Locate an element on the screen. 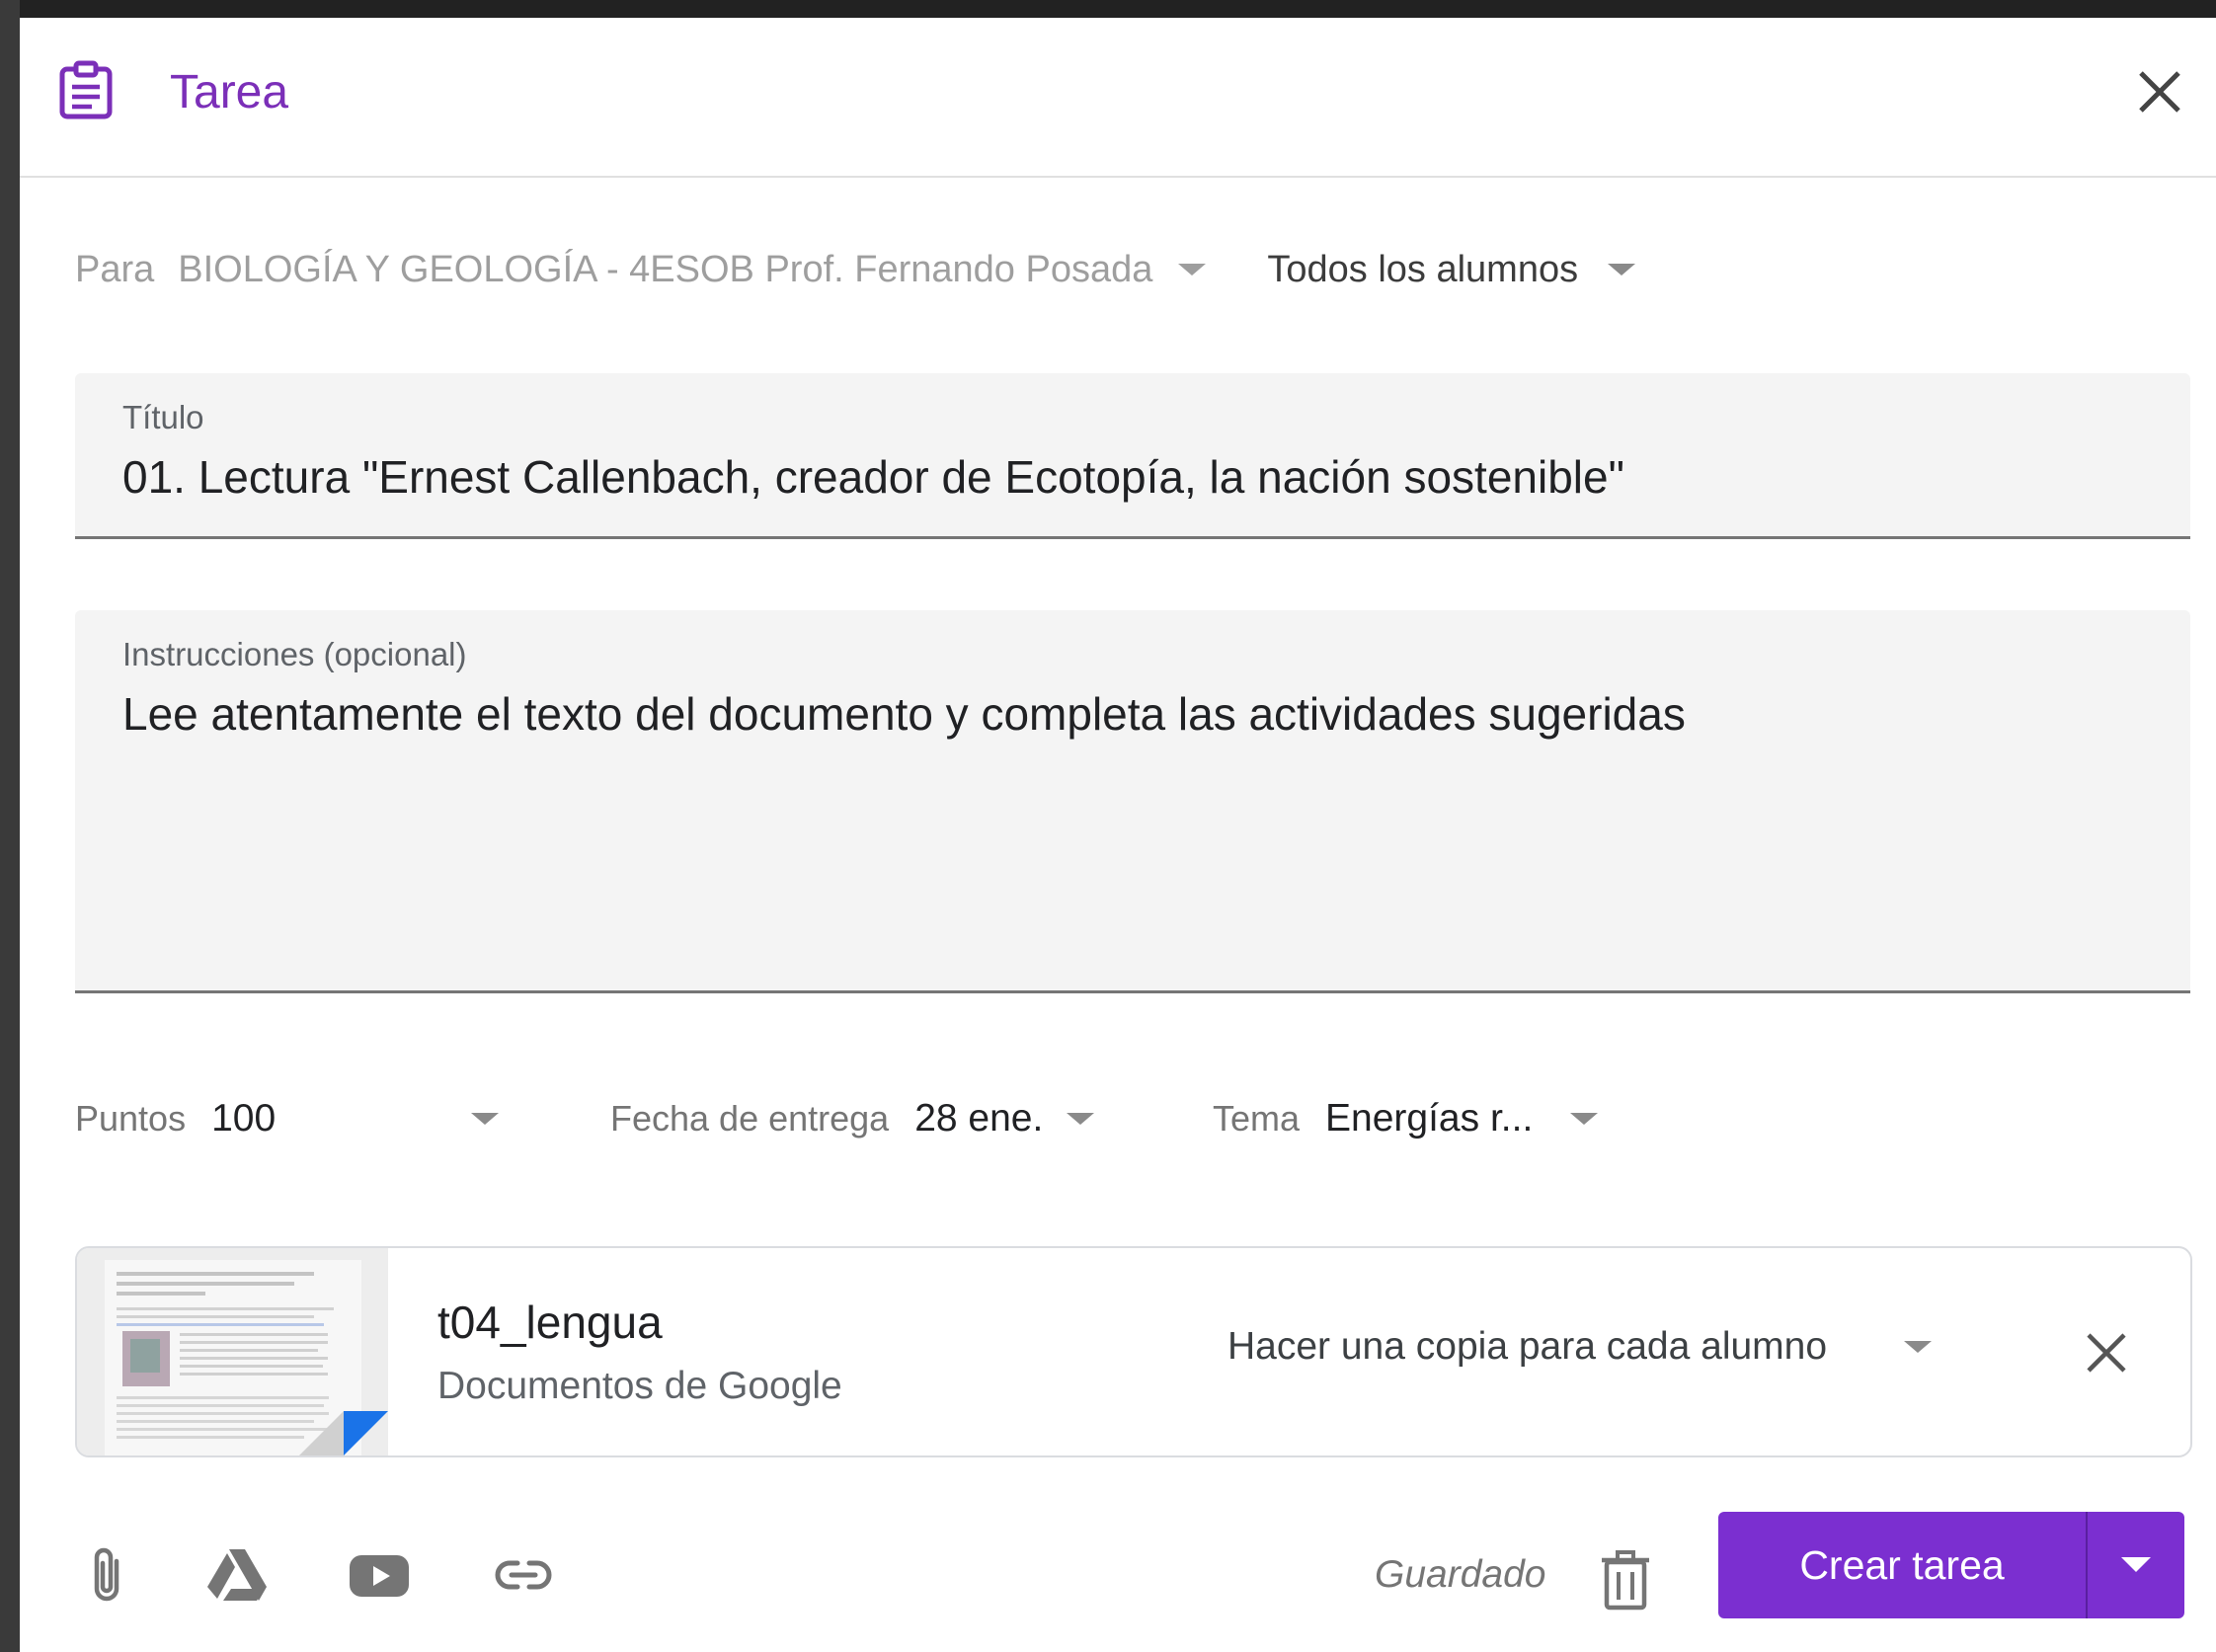  close-icon is located at coordinates (2159, 91).